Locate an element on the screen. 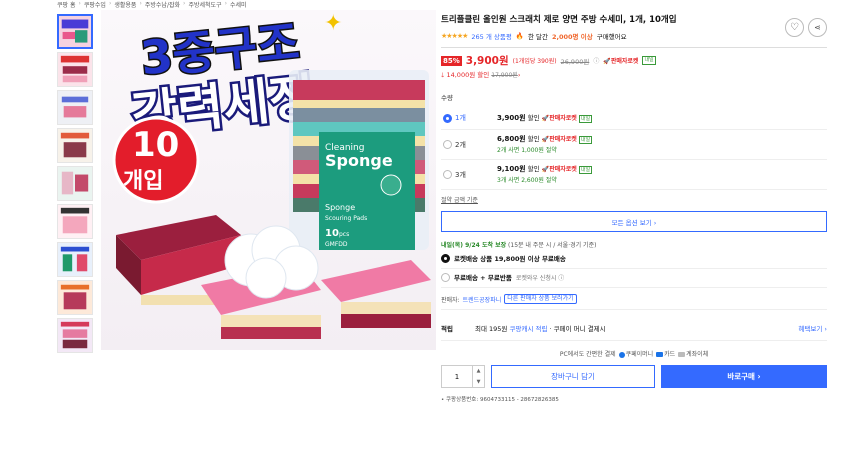 This screenshot has height=460, width=850. breadcrumb-item: 쿠팡 홈 is located at coordinates (66, 4).